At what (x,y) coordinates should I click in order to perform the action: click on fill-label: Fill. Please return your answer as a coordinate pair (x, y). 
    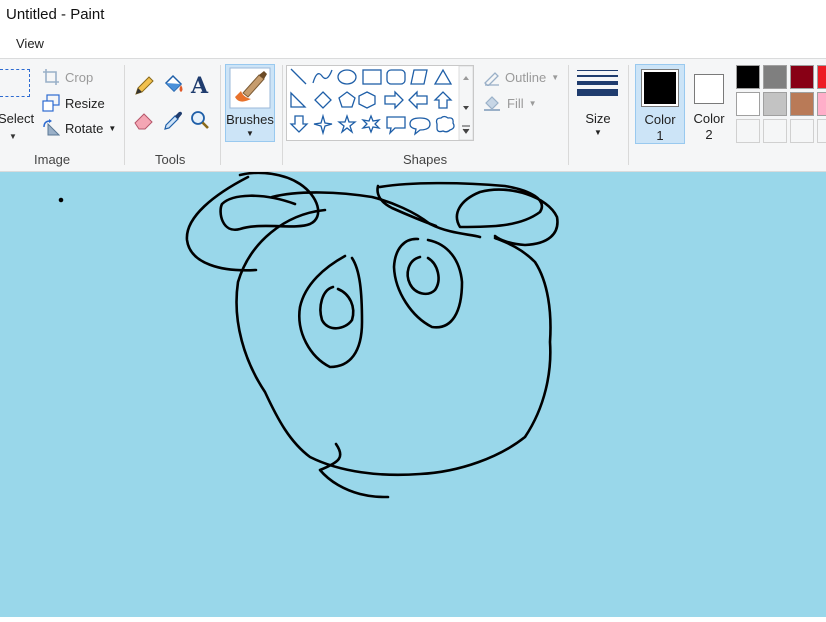
    Looking at the image, I should click on (515, 103).